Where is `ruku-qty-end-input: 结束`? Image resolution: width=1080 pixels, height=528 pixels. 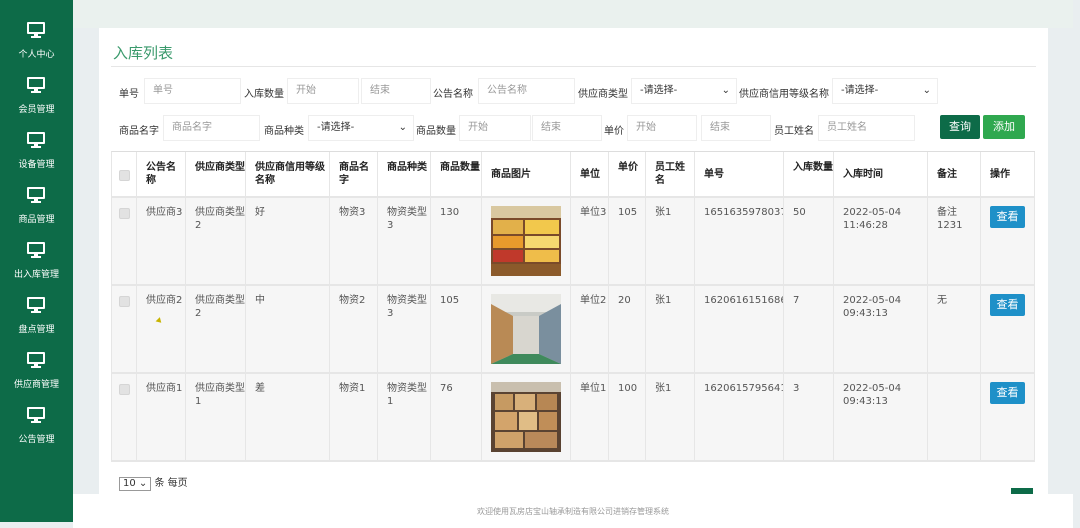 ruku-qty-end-input: 结束 is located at coordinates (396, 91).